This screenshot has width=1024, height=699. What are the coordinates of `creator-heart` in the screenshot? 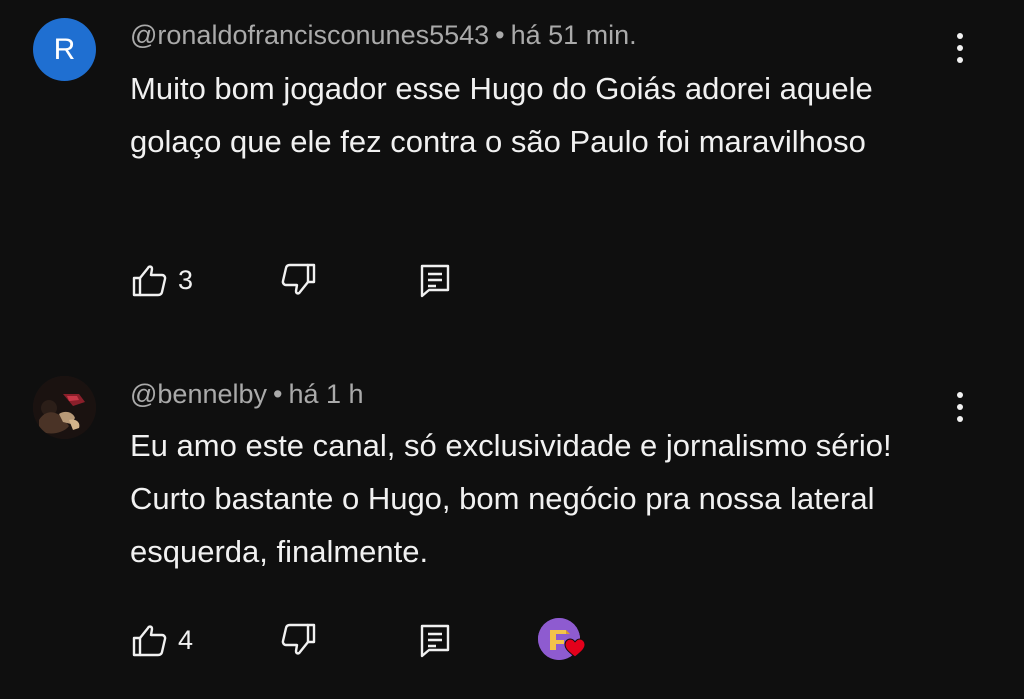 It's located at (562, 640).